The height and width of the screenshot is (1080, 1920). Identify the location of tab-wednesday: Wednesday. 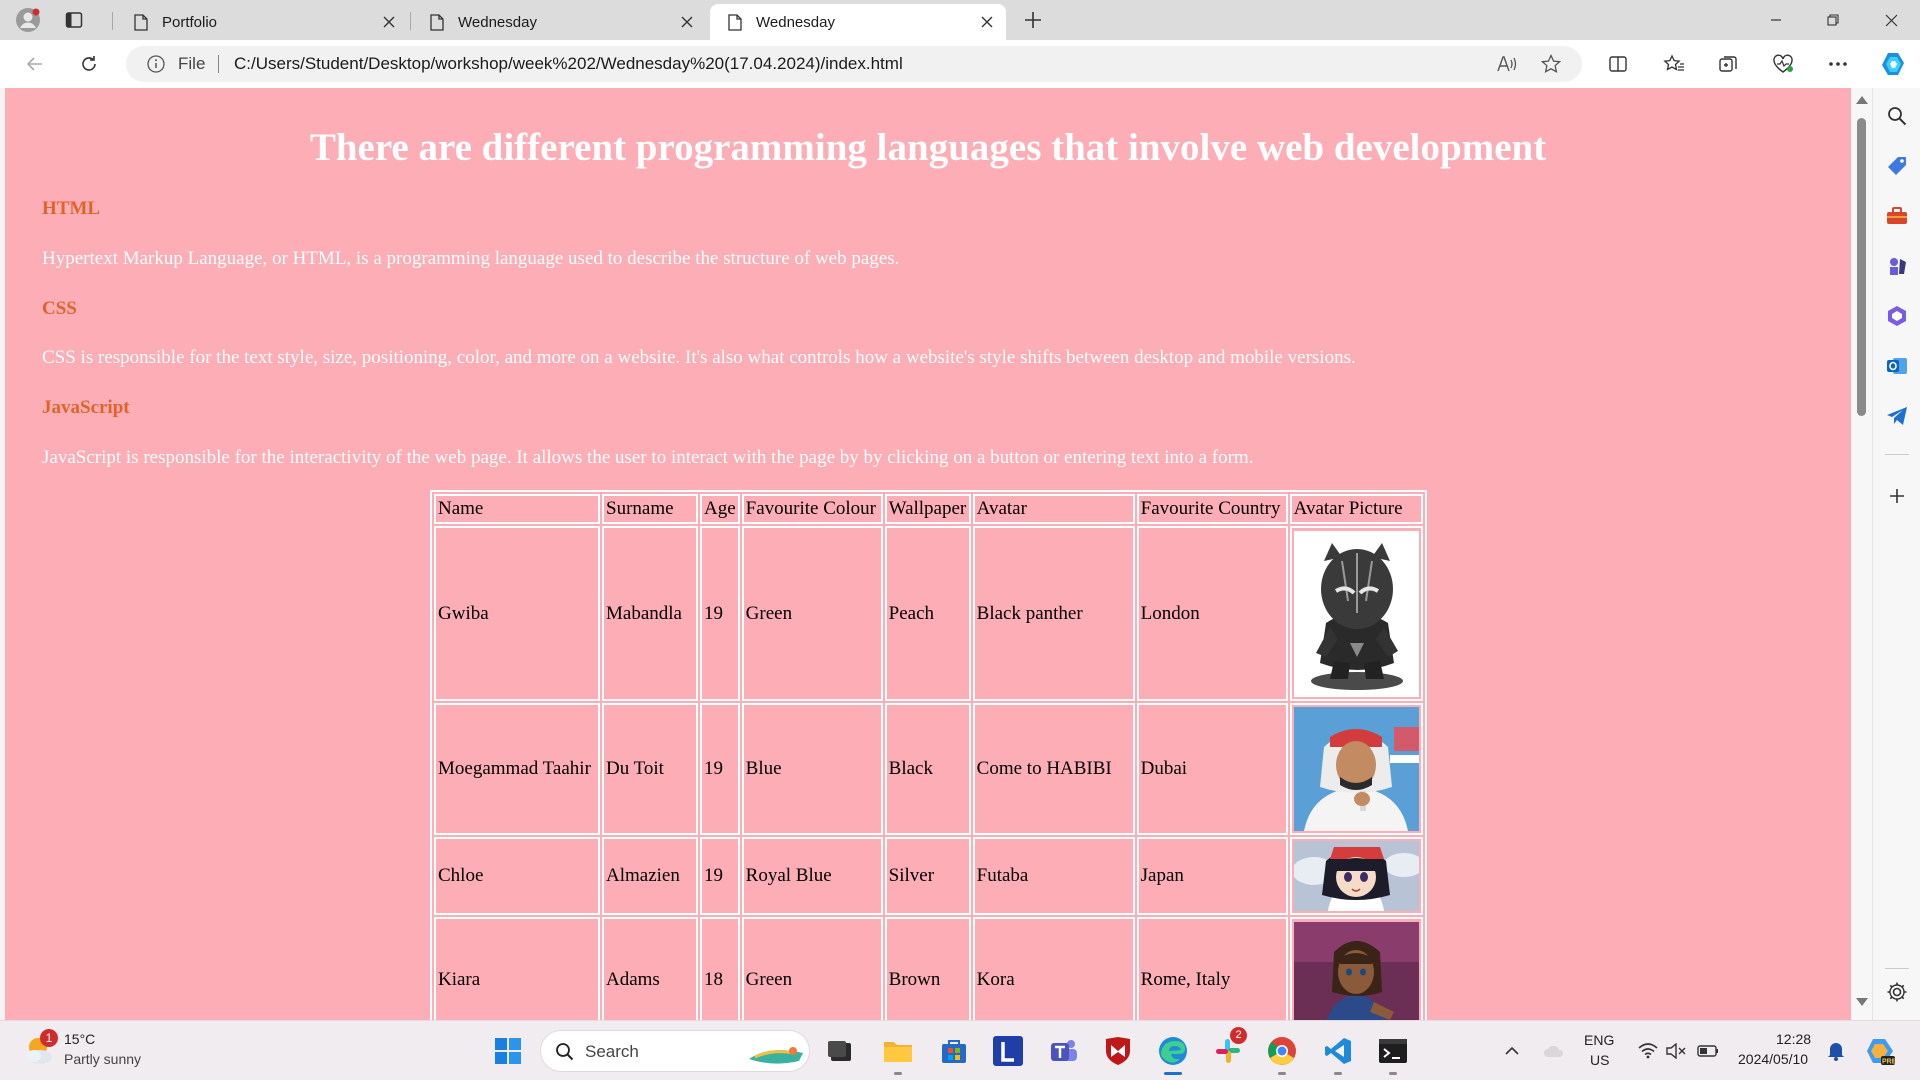
(559, 22).